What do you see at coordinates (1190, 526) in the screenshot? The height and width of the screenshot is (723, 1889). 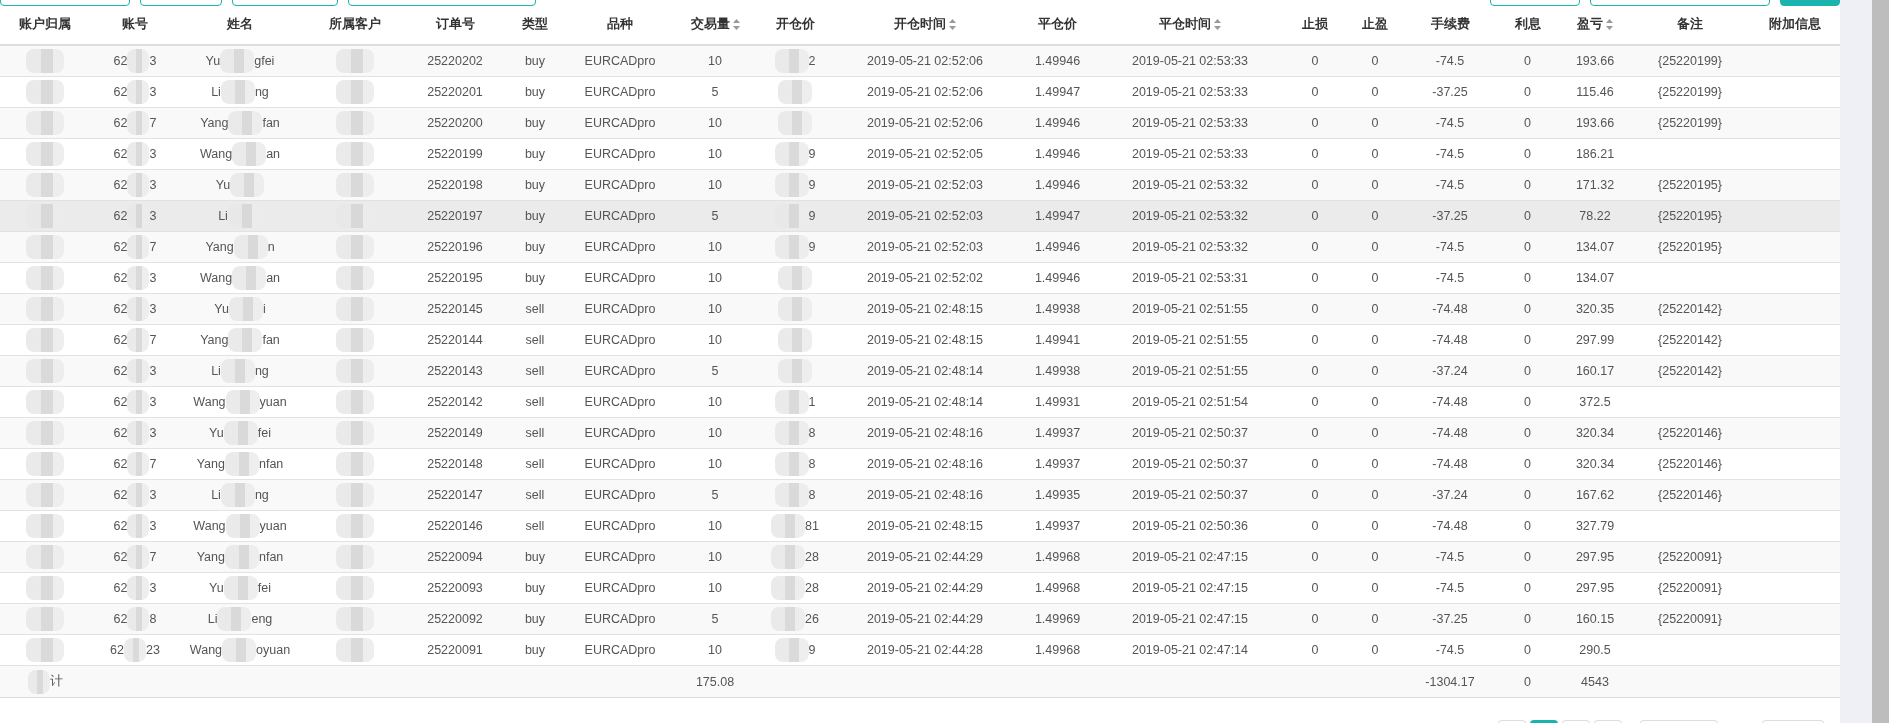 I see `close-time-cell: 2019-05-21 02:50:36` at bounding box center [1190, 526].